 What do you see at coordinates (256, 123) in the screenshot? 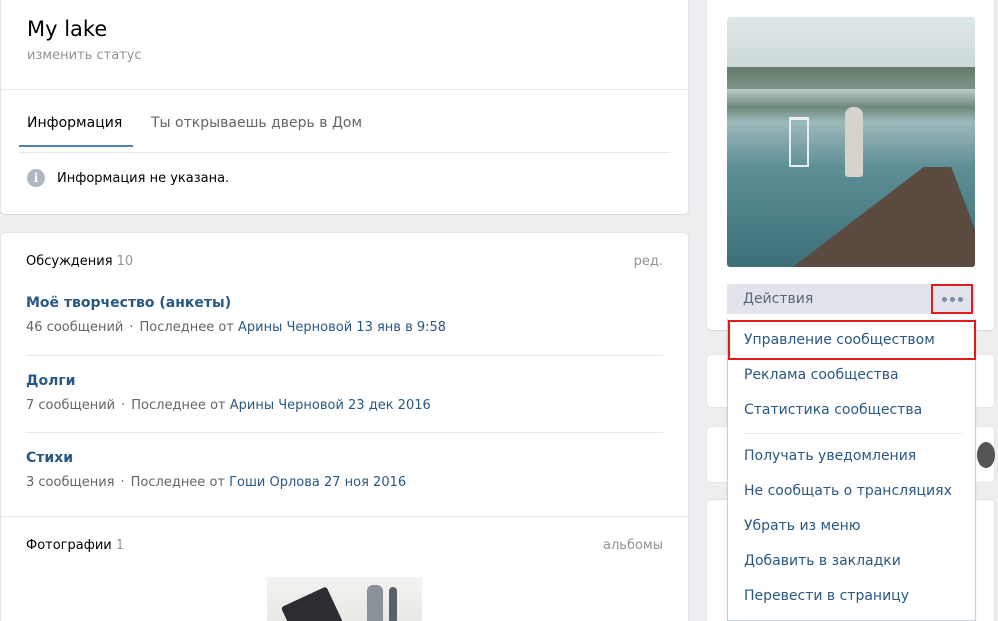
I see `tab-door-home: Ты открываешь дверь в Дом` at bounding box center [256, 123].